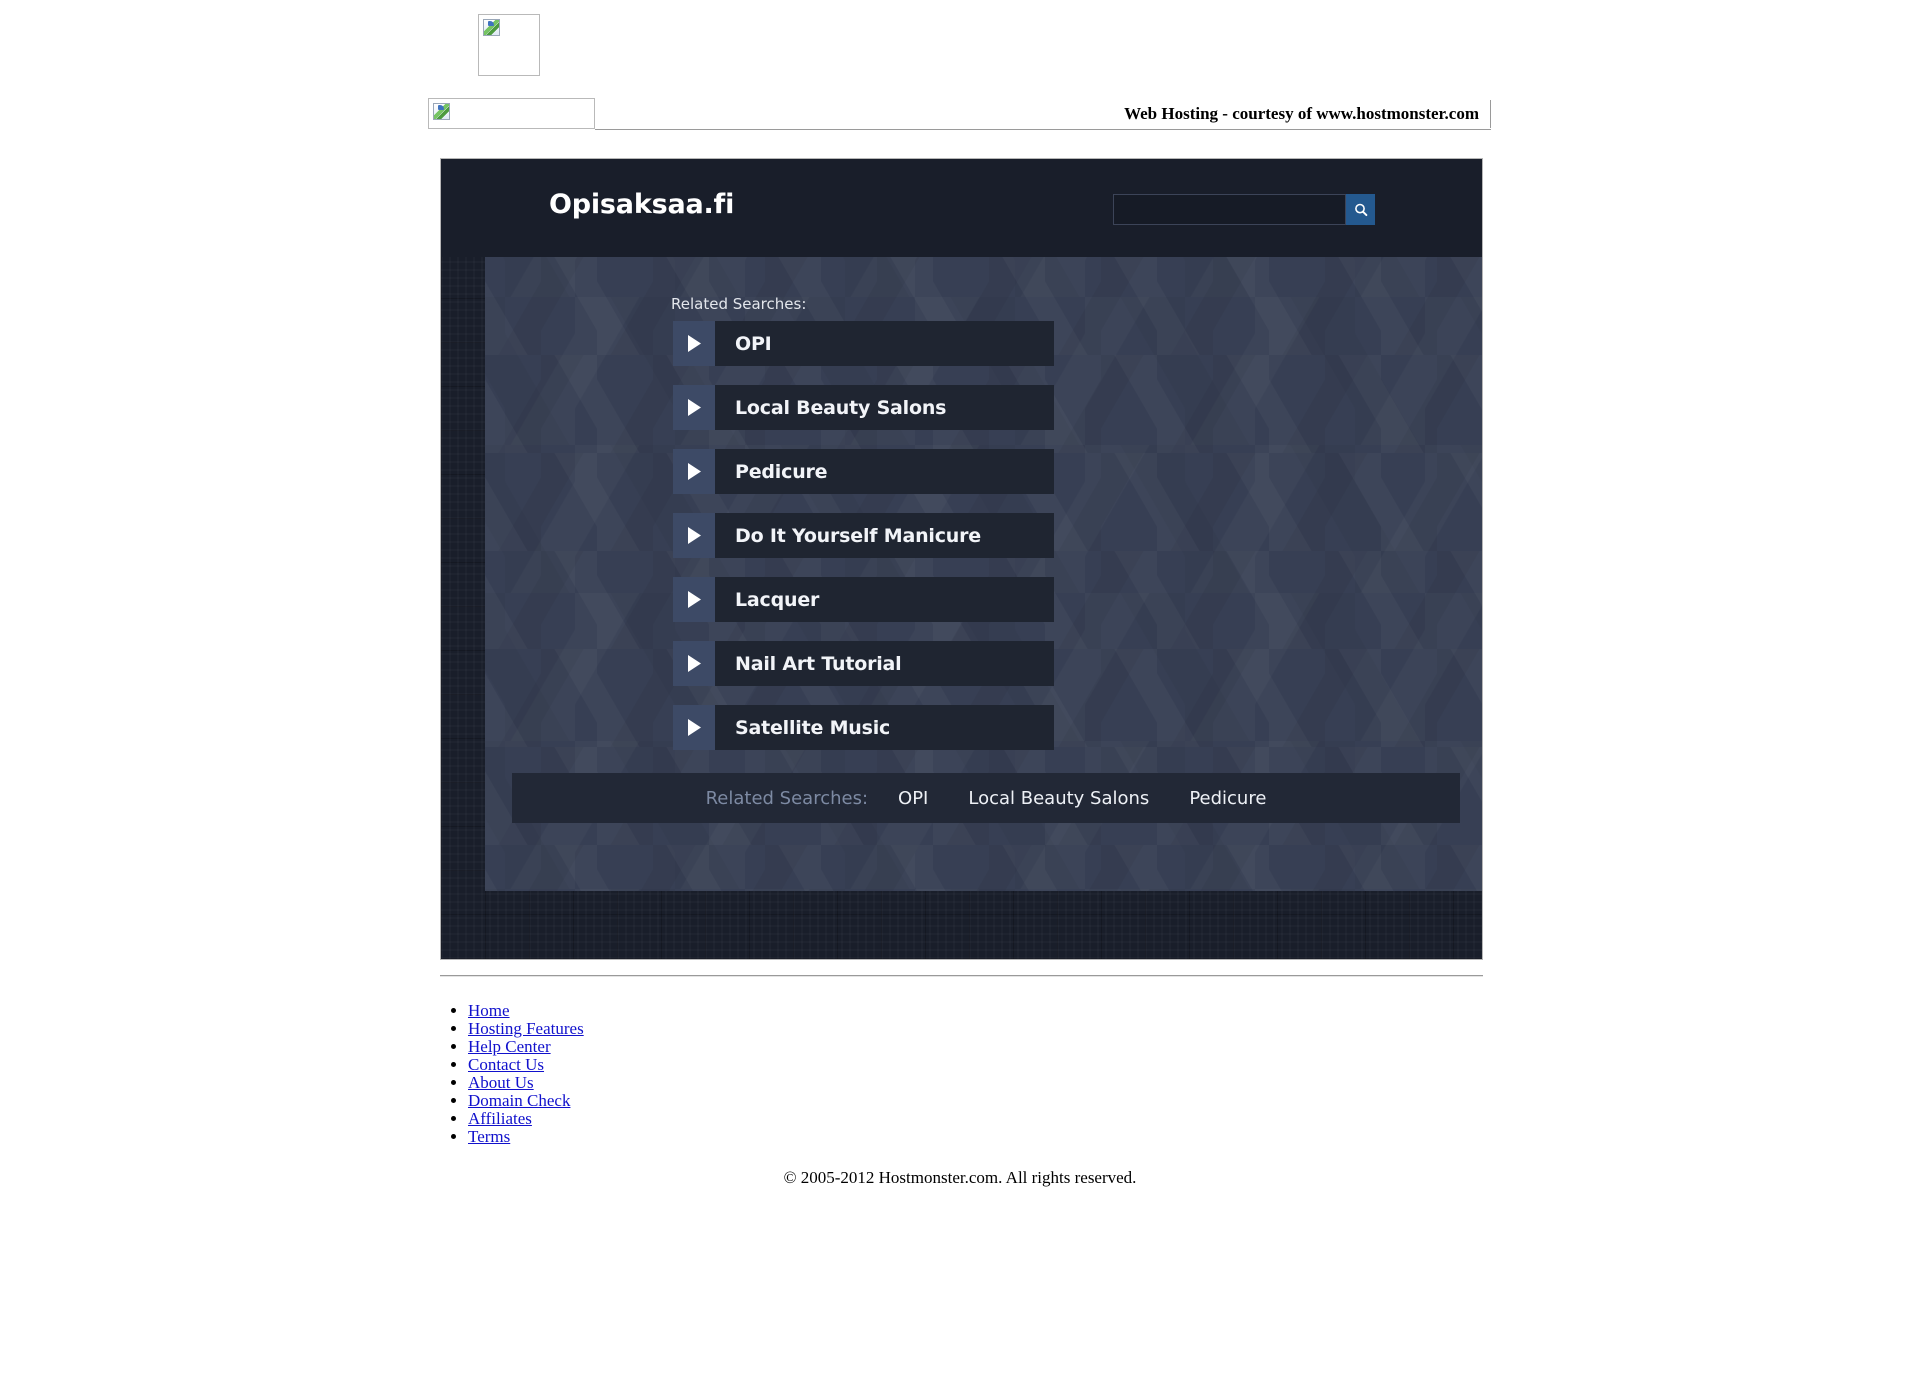 This screenshot has width=1920, height=1400. What do you see at coordinates (787, 798) in the screenshot?
I see `related-searches-bar-label: Related Searches:` at bounding box center [787, 798].